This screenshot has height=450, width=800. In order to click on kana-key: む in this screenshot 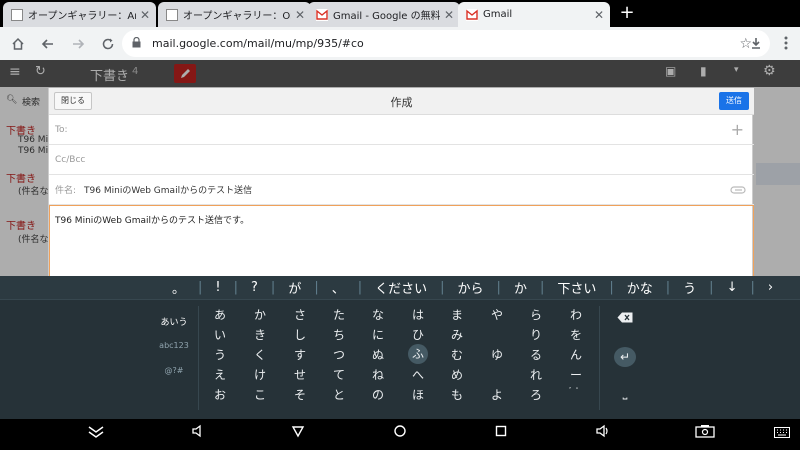, I will do `click(457, 354)`.